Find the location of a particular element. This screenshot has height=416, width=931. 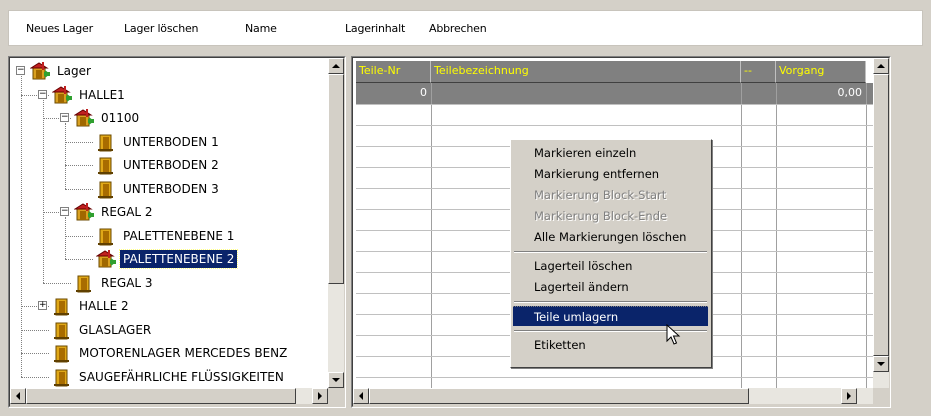

tree-node: SAUGEFÄHRLICHE FLÜSSIGKEITEN is located at coordinates (169, 377).